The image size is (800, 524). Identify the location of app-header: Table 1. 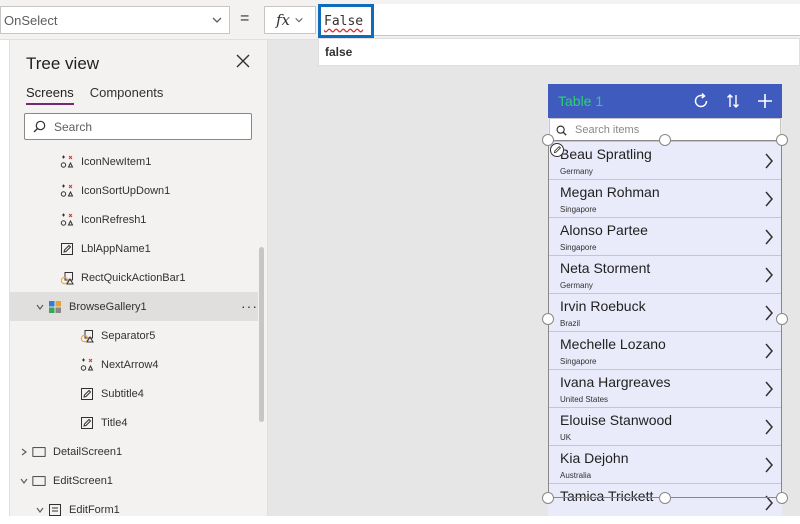
(665, 101).